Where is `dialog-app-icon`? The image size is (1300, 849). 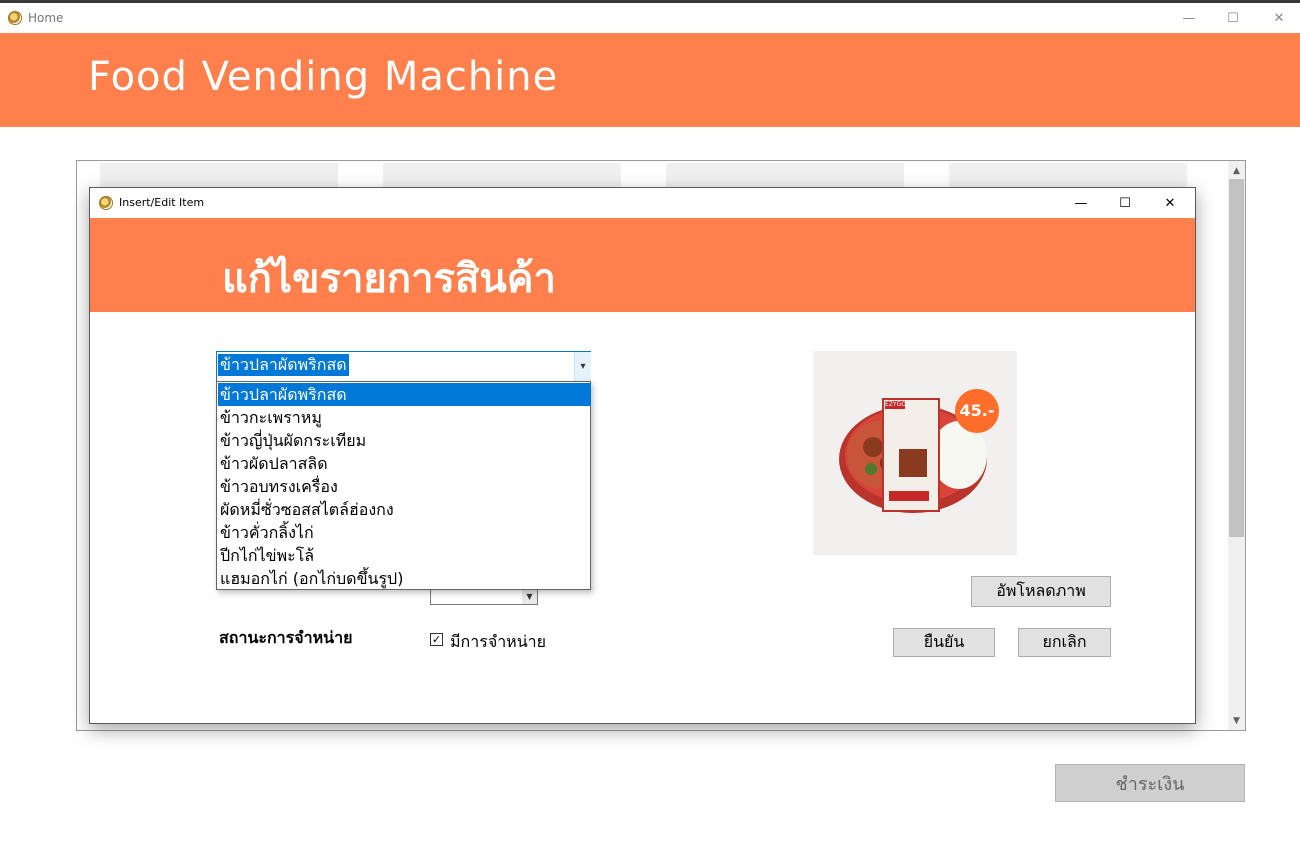 dialog-app-icon is located at coordinates (106, 203).